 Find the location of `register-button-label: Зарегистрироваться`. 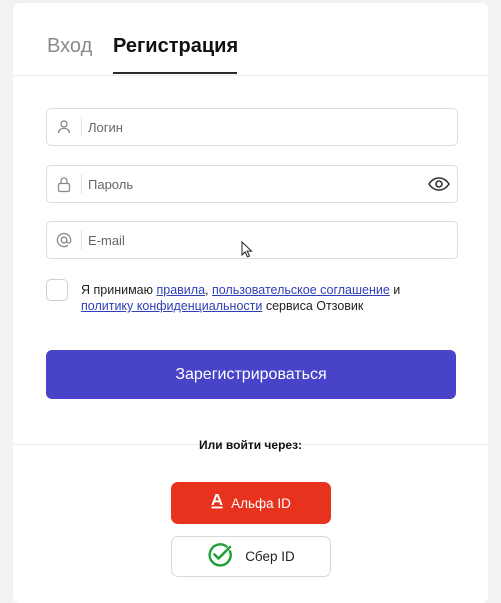

register-button-label: Зарегистрироваться is located at coordinates (251, 374).